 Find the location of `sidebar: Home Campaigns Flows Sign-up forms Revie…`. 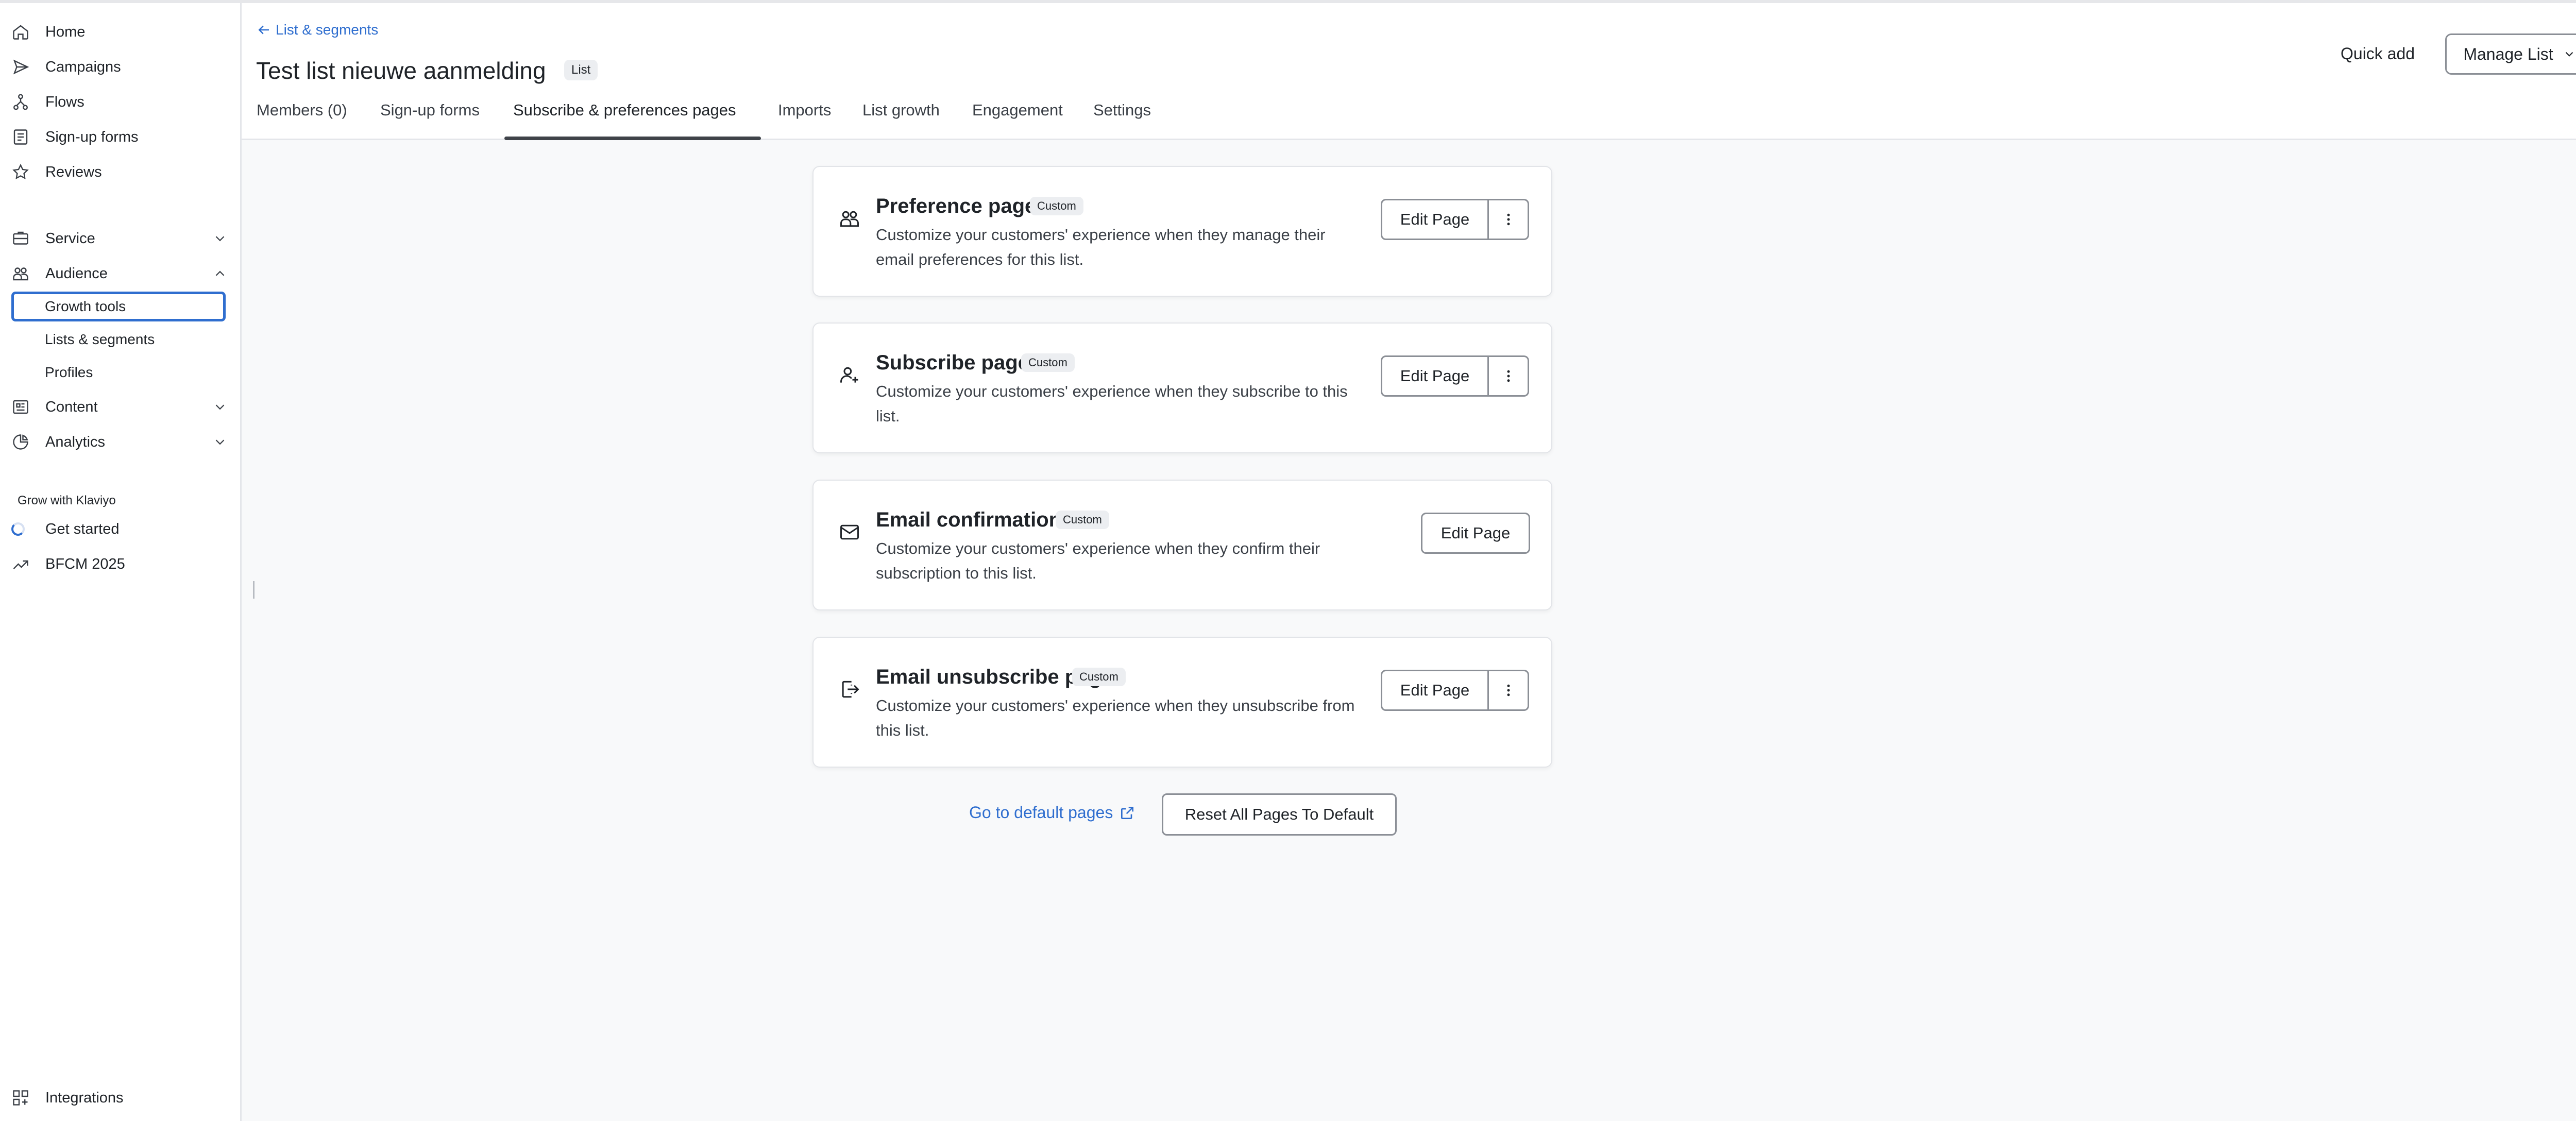

sidebar: Home Campaigns Flows Sign-up forms Revie… is located at coordinates (121, 562).